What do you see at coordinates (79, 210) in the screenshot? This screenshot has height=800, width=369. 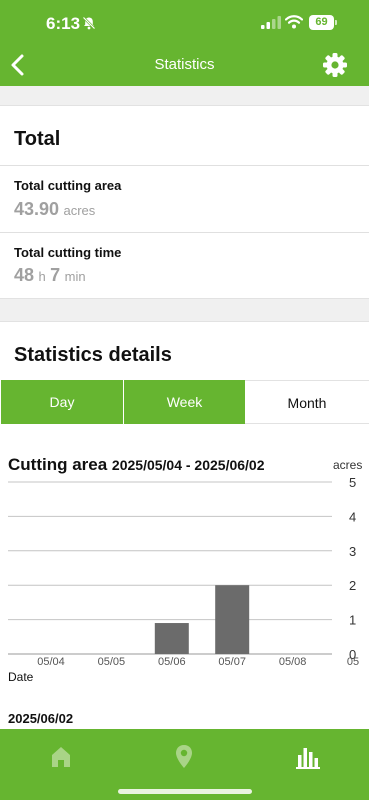 I see `area-unit: acres` at bounding box center [79, 210].